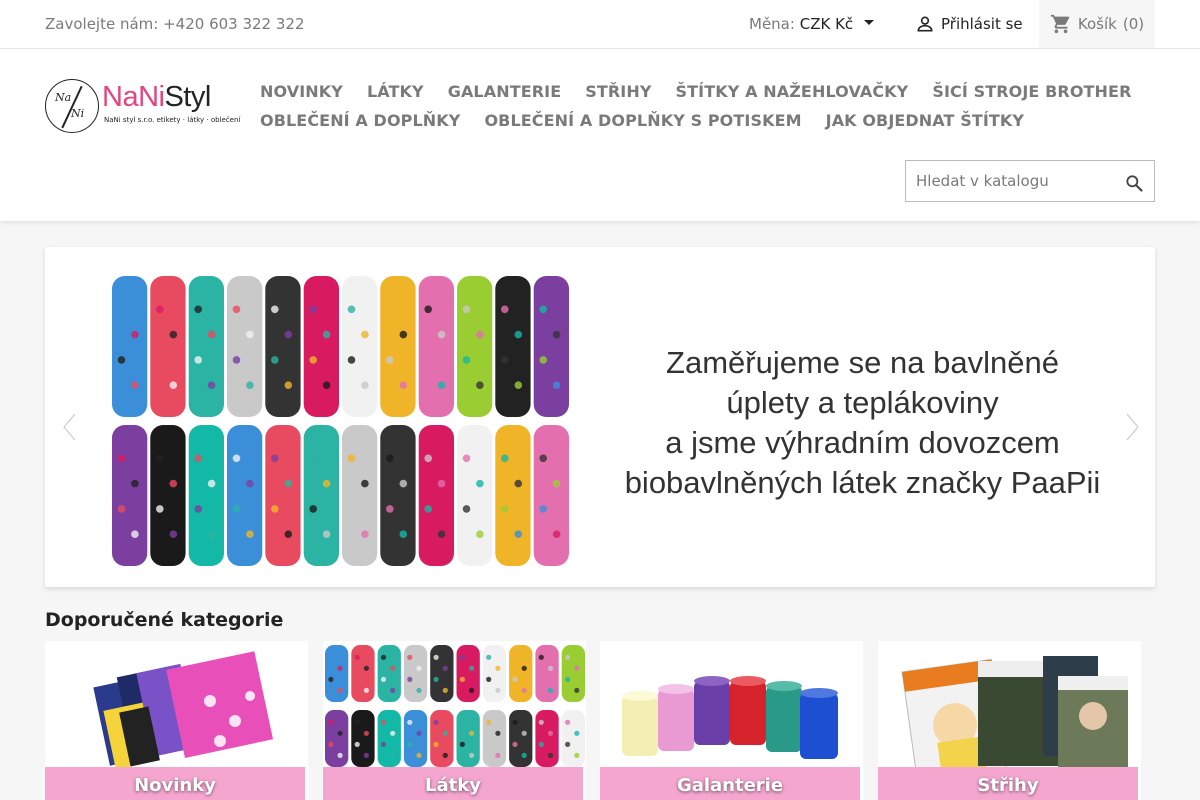  What do you see at coordinates (395, 96) in the screenshot?
I see `menu-item-latky: LÁTKY` at bounding box center [395, 96].